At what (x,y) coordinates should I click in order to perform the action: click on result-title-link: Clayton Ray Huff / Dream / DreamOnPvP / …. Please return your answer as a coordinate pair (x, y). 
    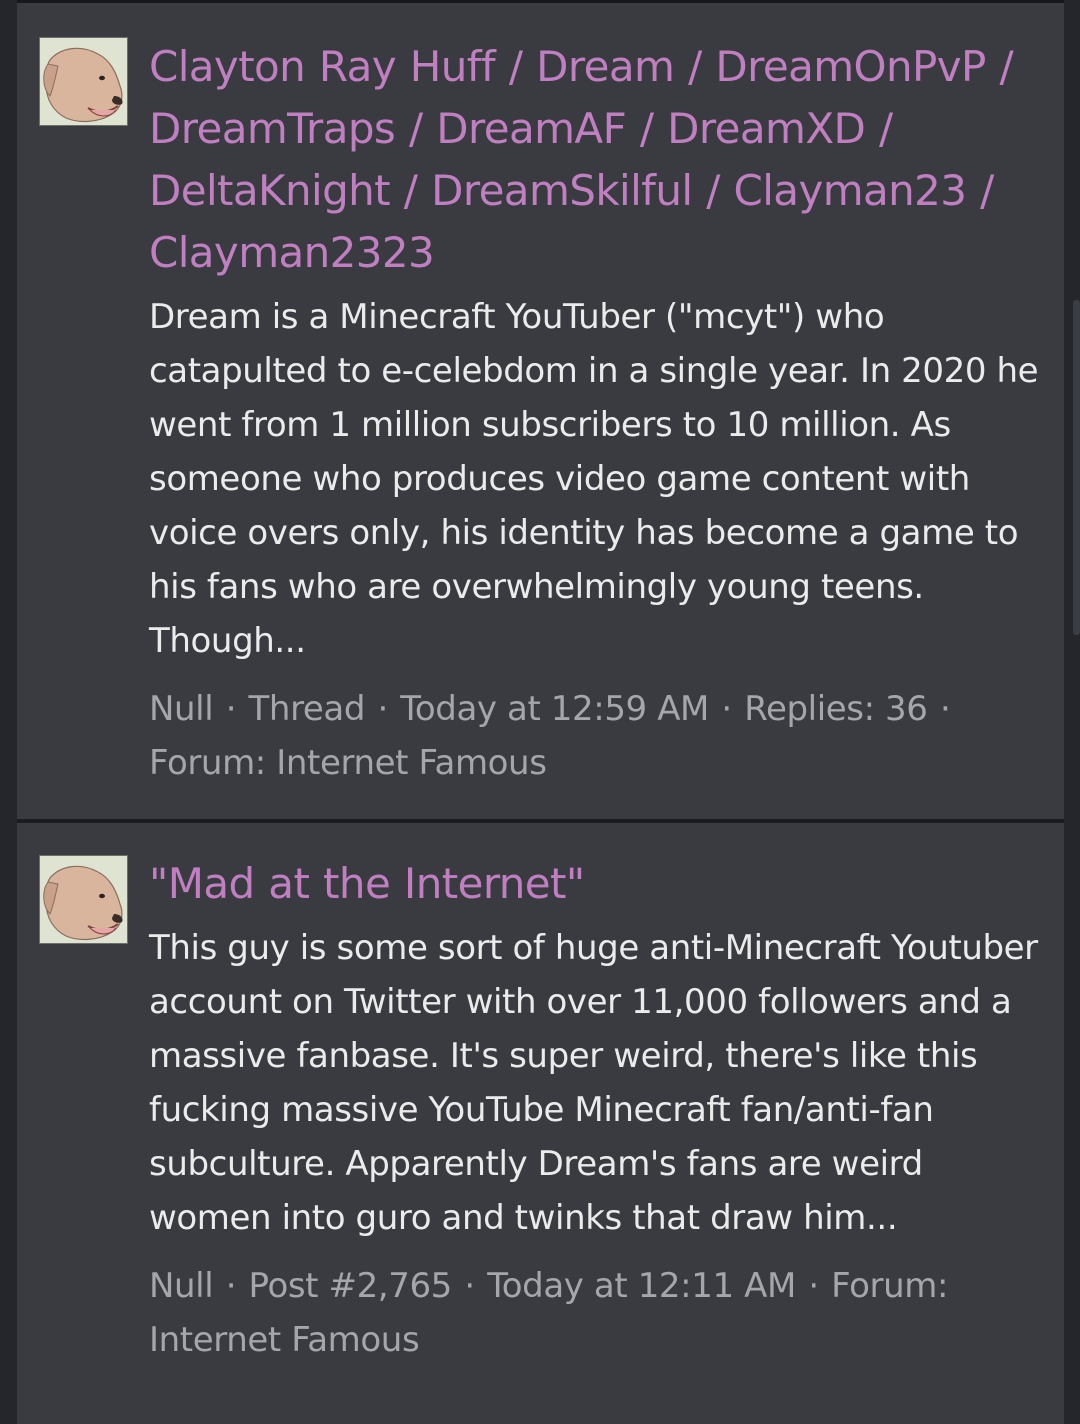
    Looking at the image, I should click on (596, 160).